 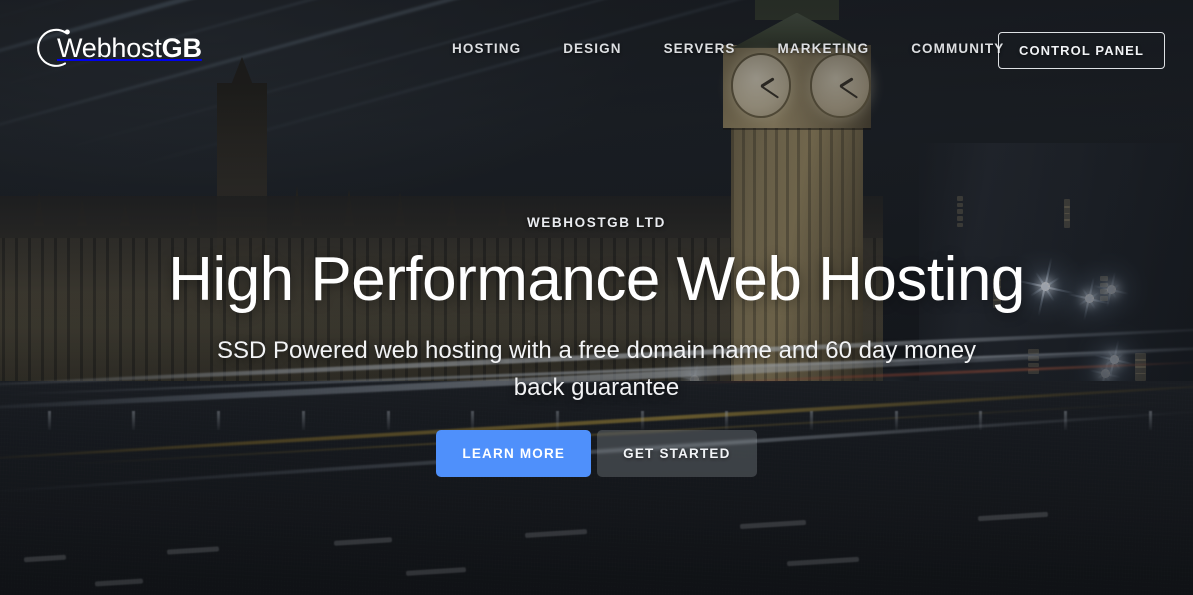 I want to click on nav-item-community: COMMUNITY, so click(x=957, y=48).